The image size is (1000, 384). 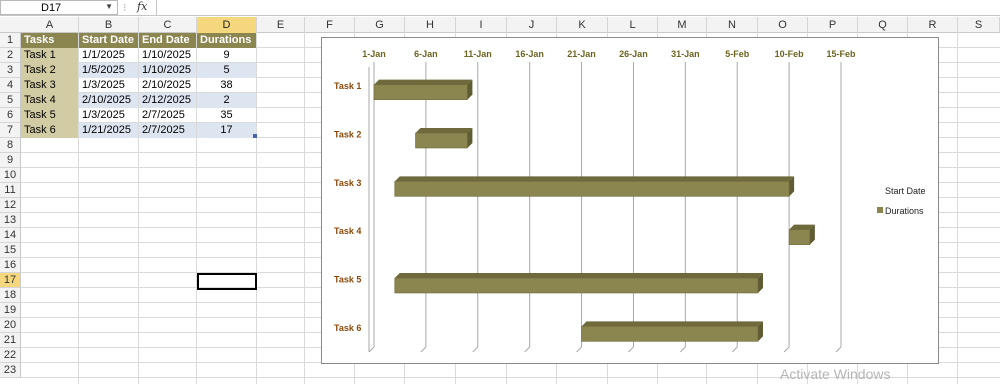 What do you see at coordinates (167, 40) in the screenshot?
I see `table-header-cell: End Date` at bounding box center [167, 40].